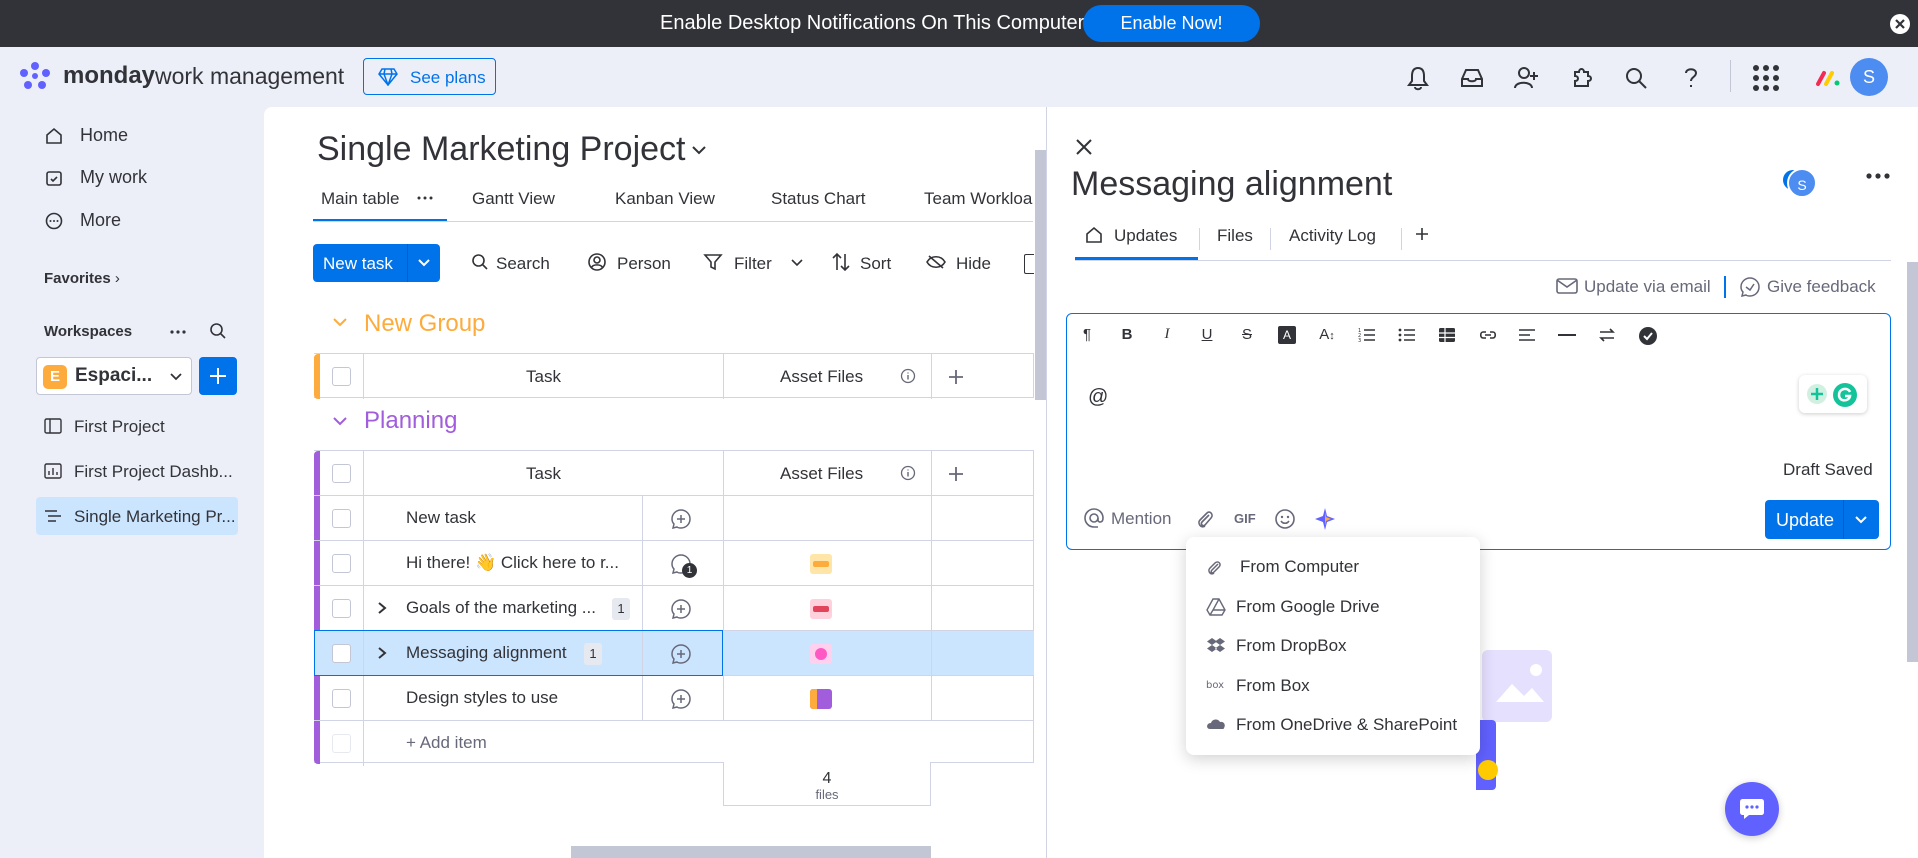 This screenshot has height=858, width=1918. I want to click on tab-gantt-view: Gantt View, so click(513, 199).